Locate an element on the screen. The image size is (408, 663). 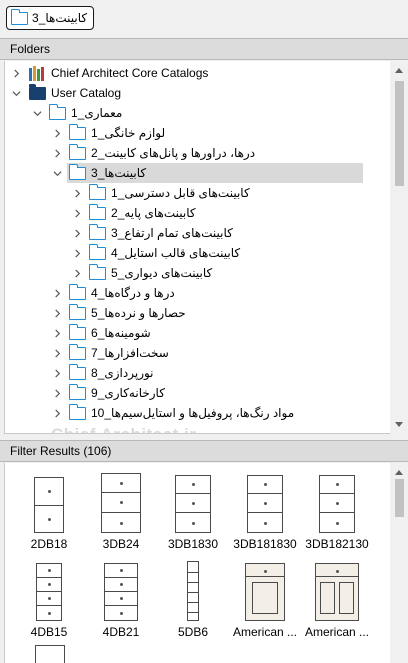
folder-tree-scrollbar is located at coordinates (399, 247).